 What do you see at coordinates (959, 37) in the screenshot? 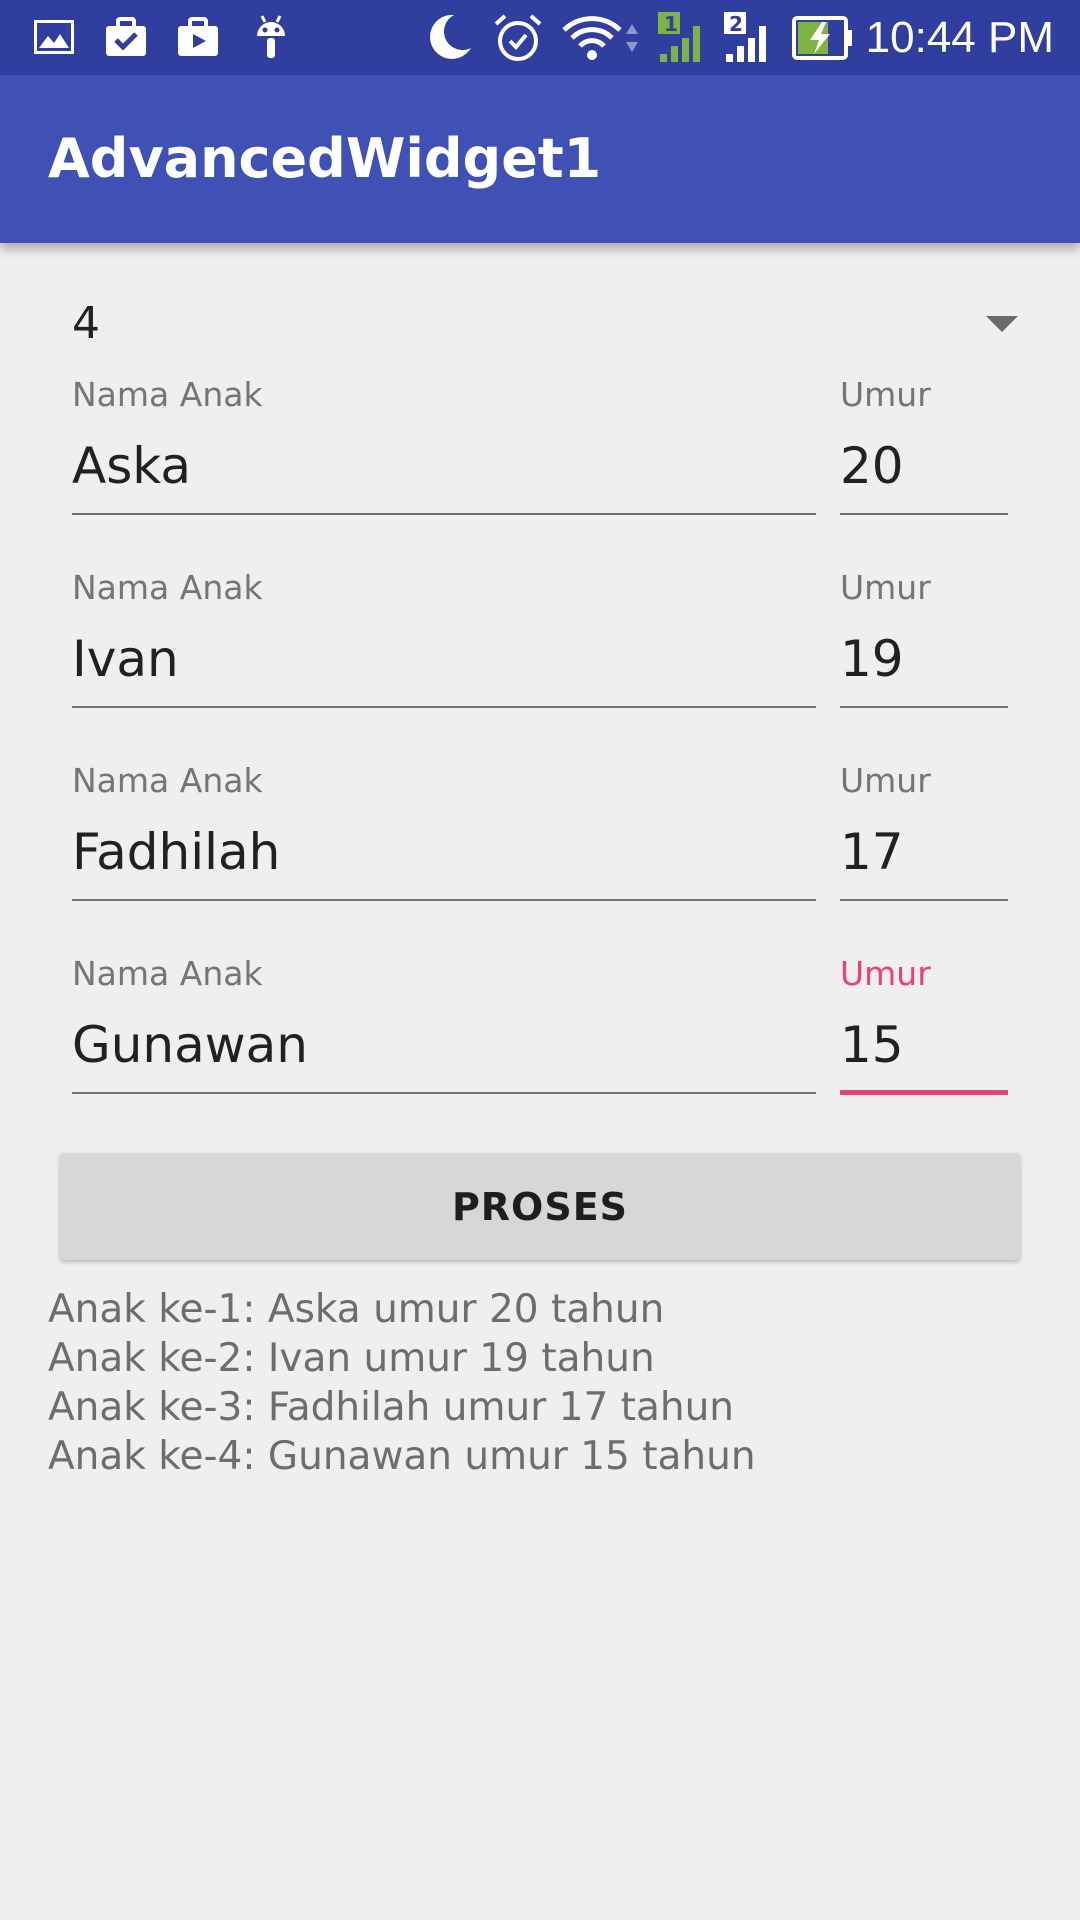
I see `clock-time: 10:44 PM` at bounding box center [959, 37].